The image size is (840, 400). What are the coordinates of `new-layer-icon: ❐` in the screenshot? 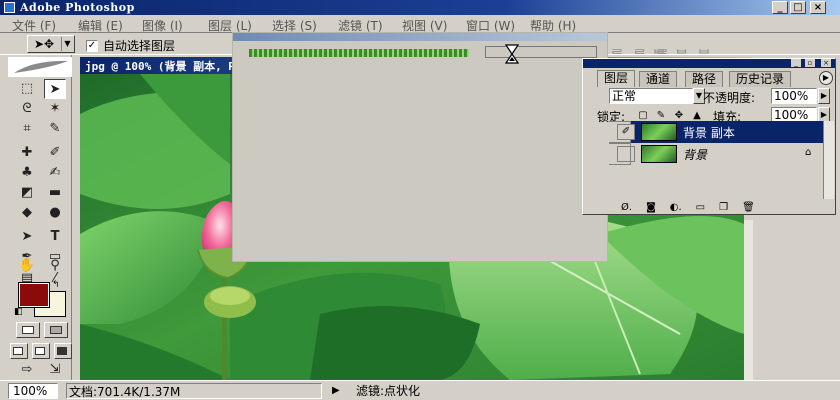 It's located at (723, 207).